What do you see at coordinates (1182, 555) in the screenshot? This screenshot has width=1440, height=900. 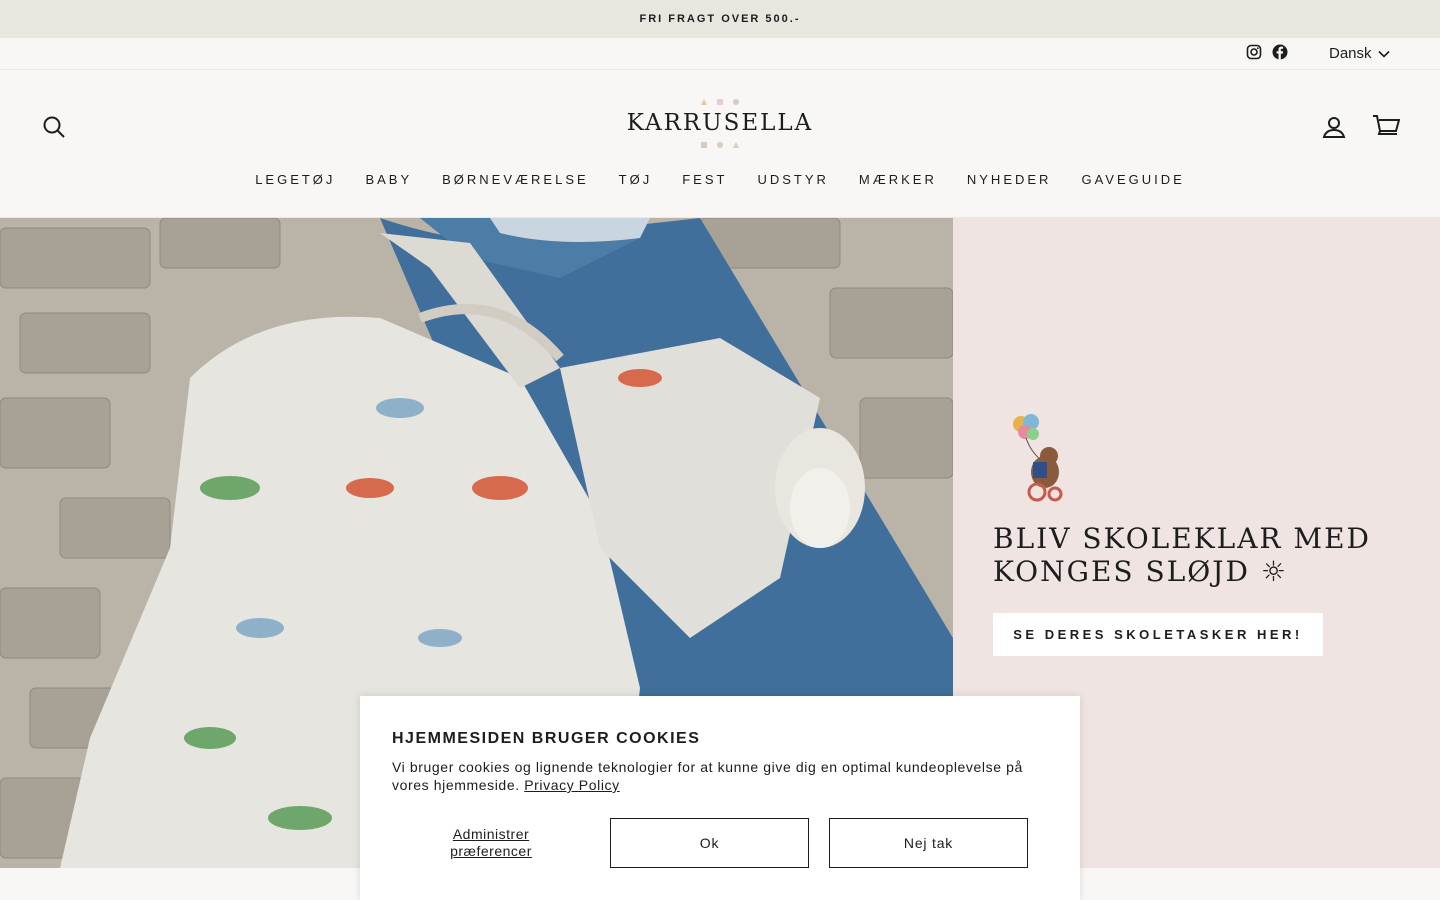 I see `hero-heading: BLIV SKOLEKLAR MED KONGES SLØJD ☼` at bounding box center [1182, 555].